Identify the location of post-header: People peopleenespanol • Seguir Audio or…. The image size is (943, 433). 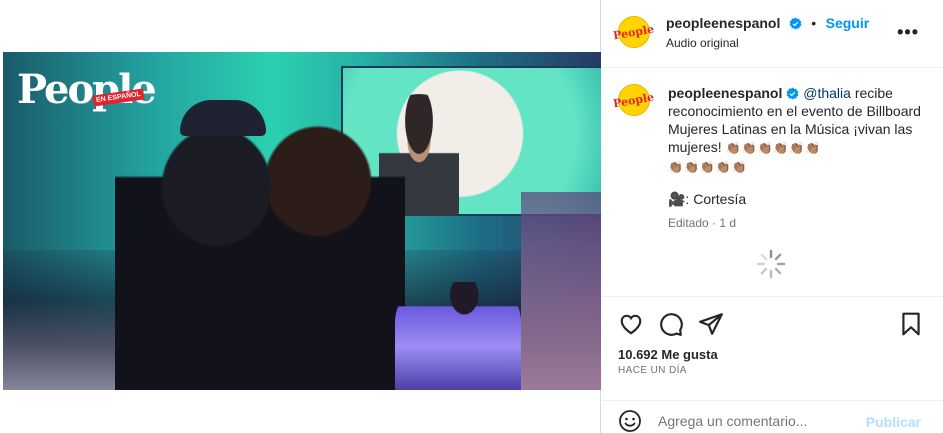
(772, 34).